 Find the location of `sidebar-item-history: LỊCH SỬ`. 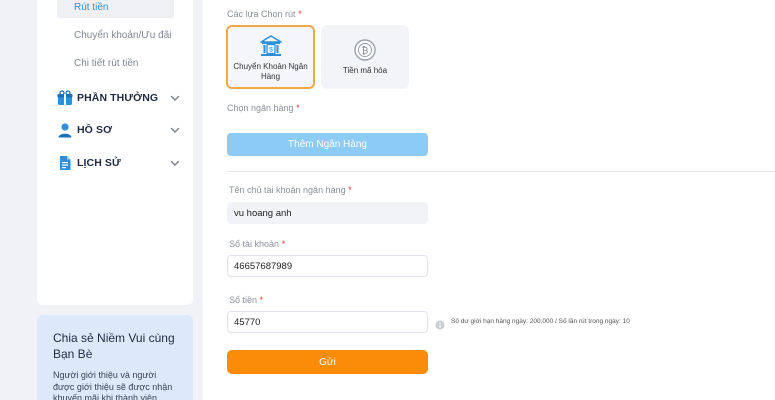

sidebar-item-history: LỊCH SỬ is located at coordinates (118, 163).